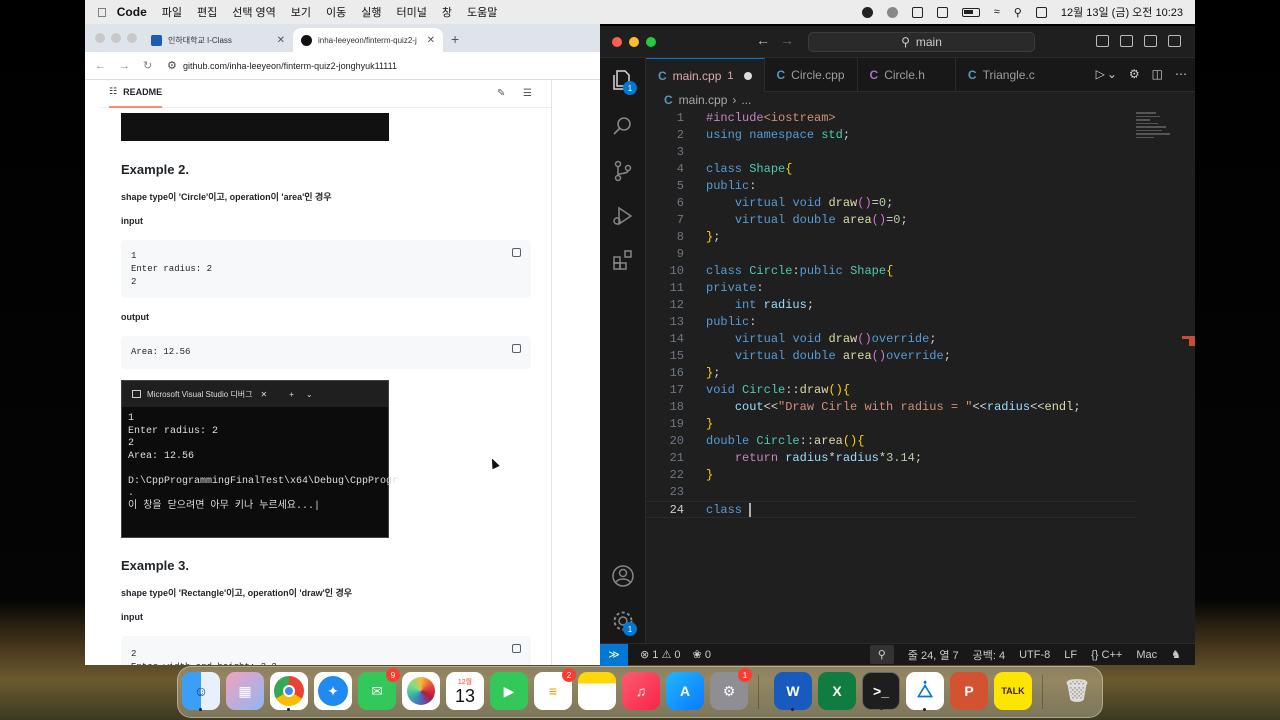 This screenshot has height=720, width=1280. What do you see at coordinates (793, 691) in the screenshot?
I see `word-icon: W` at bounding box center [793, 691].